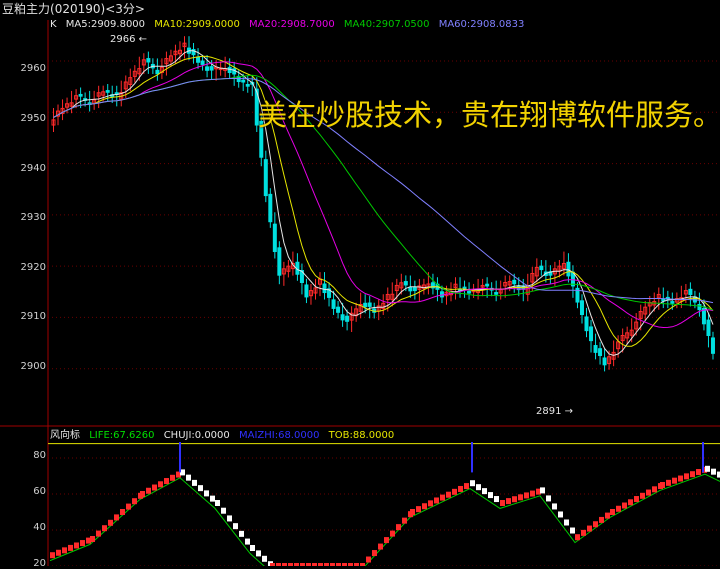  I want to click on high-marker: 2966 ←, so click(129, 39).